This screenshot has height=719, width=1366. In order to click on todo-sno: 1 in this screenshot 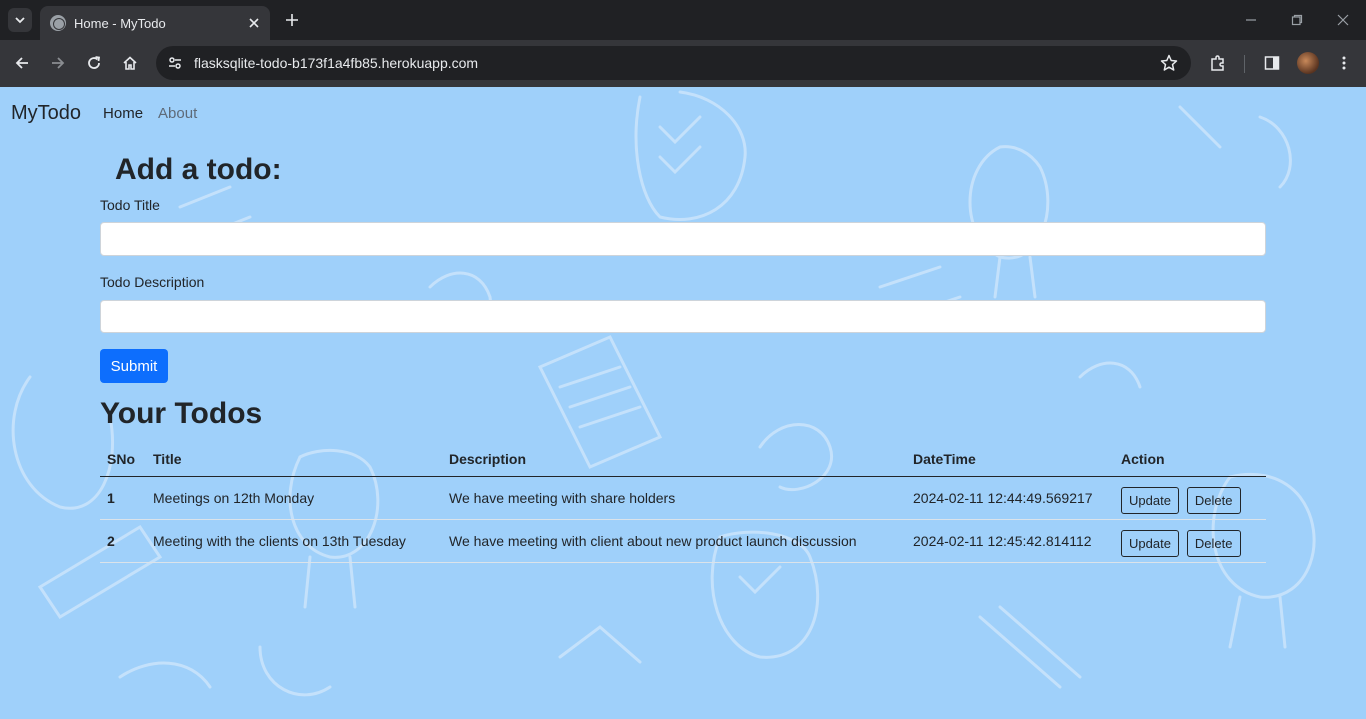, I will do `click(123, 498)`.